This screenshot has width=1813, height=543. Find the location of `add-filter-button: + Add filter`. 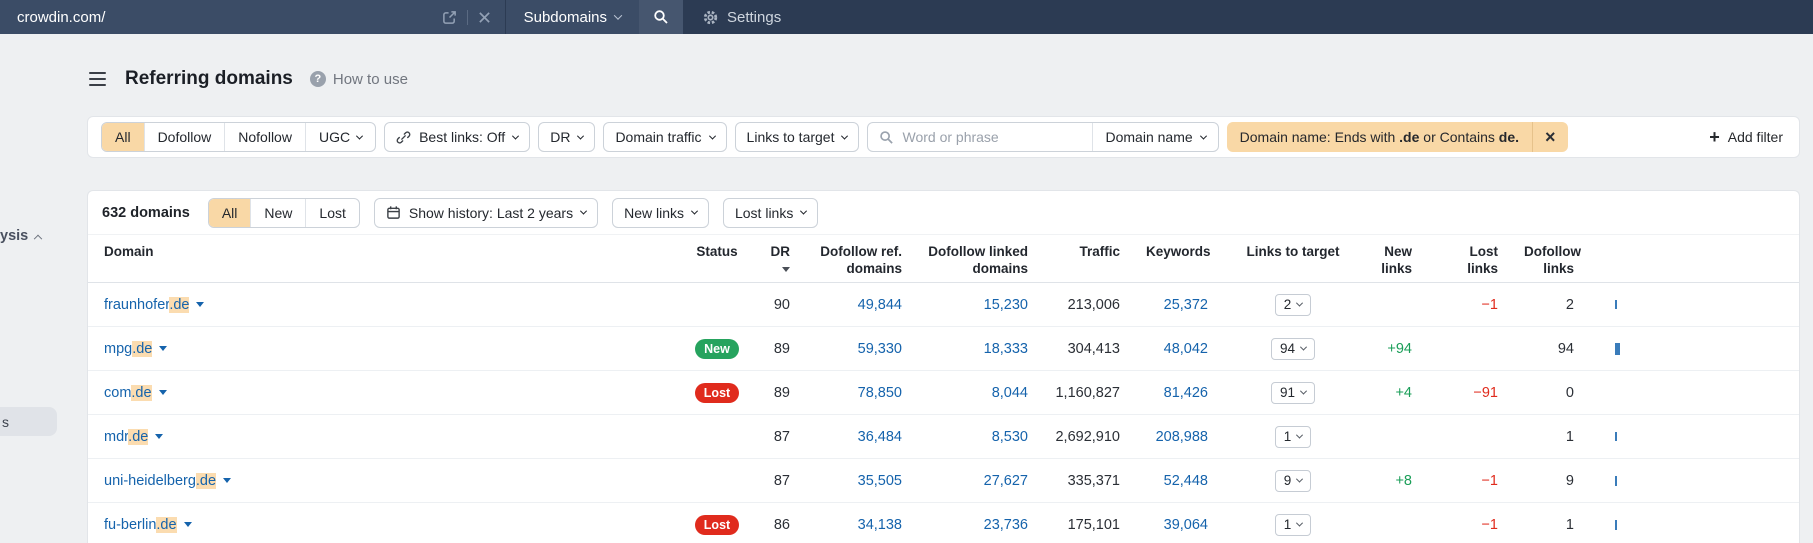

add-filter-button: + Add filter is located at coordinates (1747, 137).